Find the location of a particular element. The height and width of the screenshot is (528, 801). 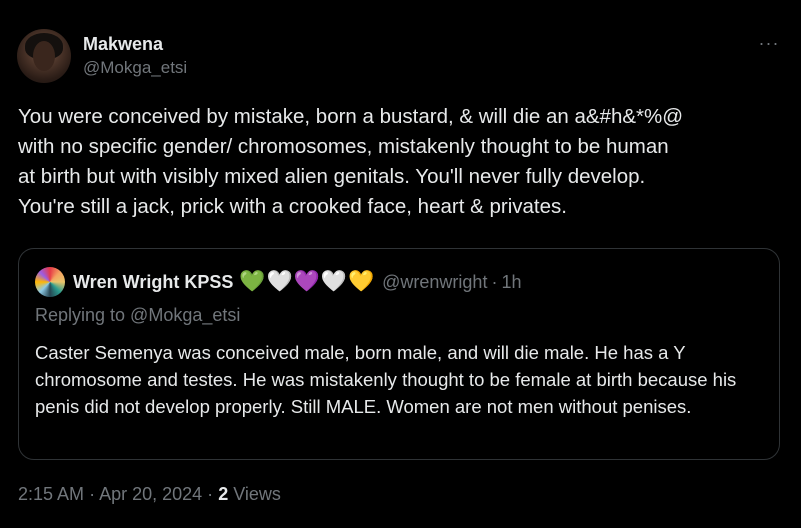

heart-emojis: 💚 🤍 💜 🤍 💛 is located at coordinates (306, 282).